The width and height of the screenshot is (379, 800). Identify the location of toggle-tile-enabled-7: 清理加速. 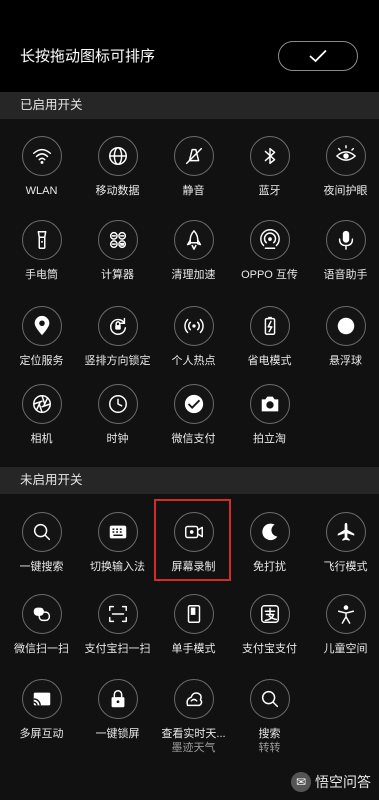
(193, 251).